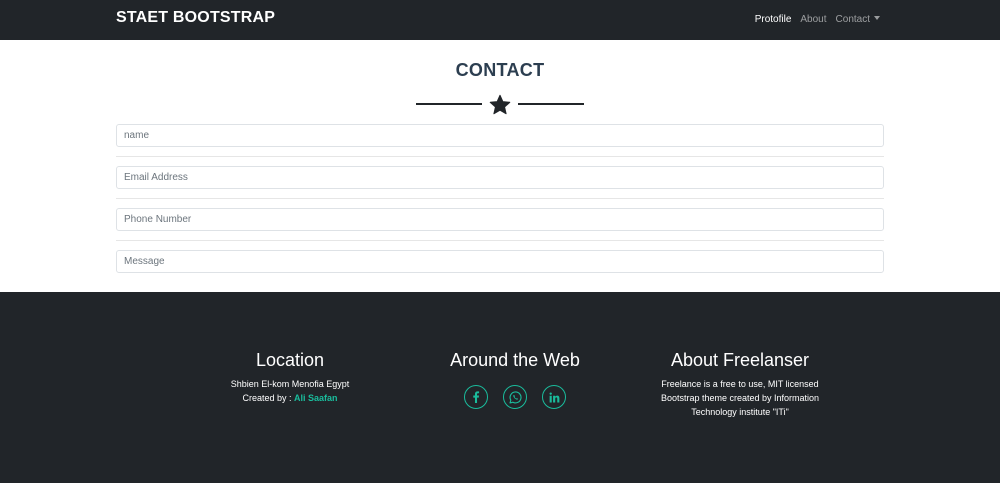 The height and width of the screenshot is (483, 1000). Describe the element at coordinates (267, 398) in the screenshot. I see `created-by-label: Created by :` at that location.